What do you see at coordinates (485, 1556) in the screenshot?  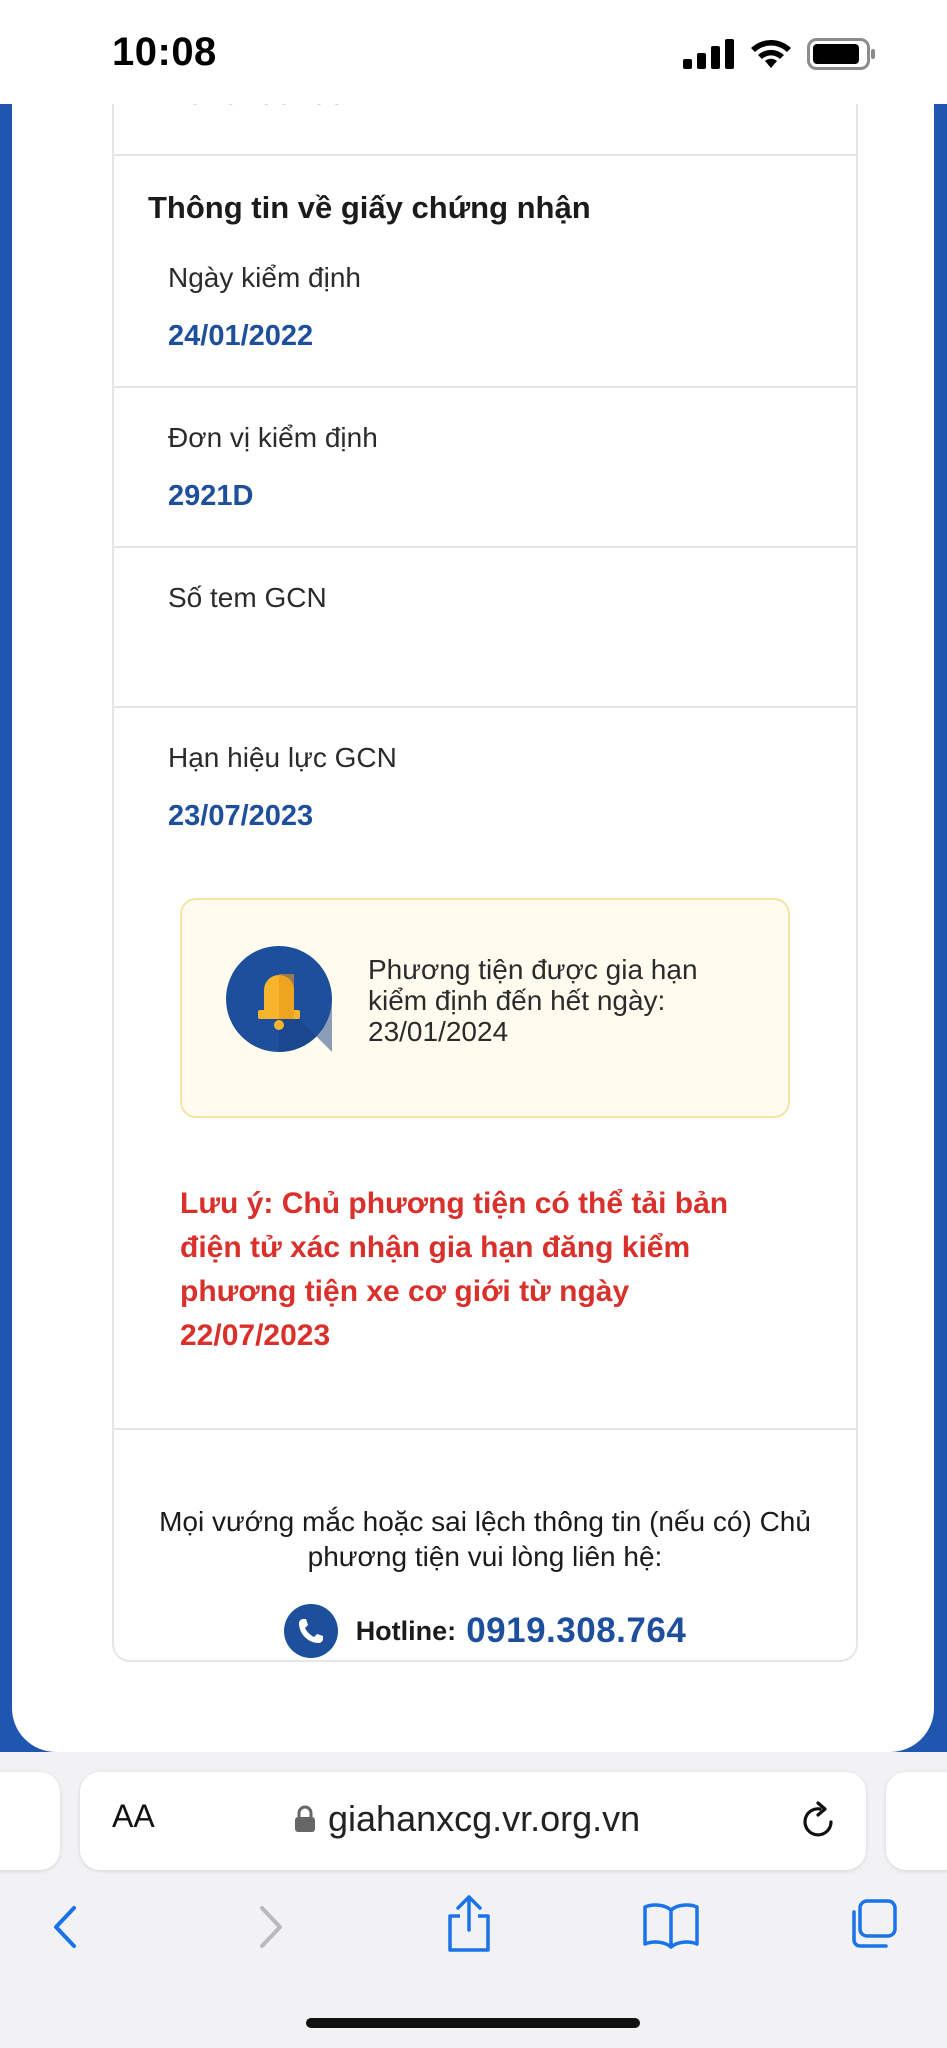 I see `contact-line-2: phương tiện vui lòng liên hệ:` at bounding box center [485, 1556].